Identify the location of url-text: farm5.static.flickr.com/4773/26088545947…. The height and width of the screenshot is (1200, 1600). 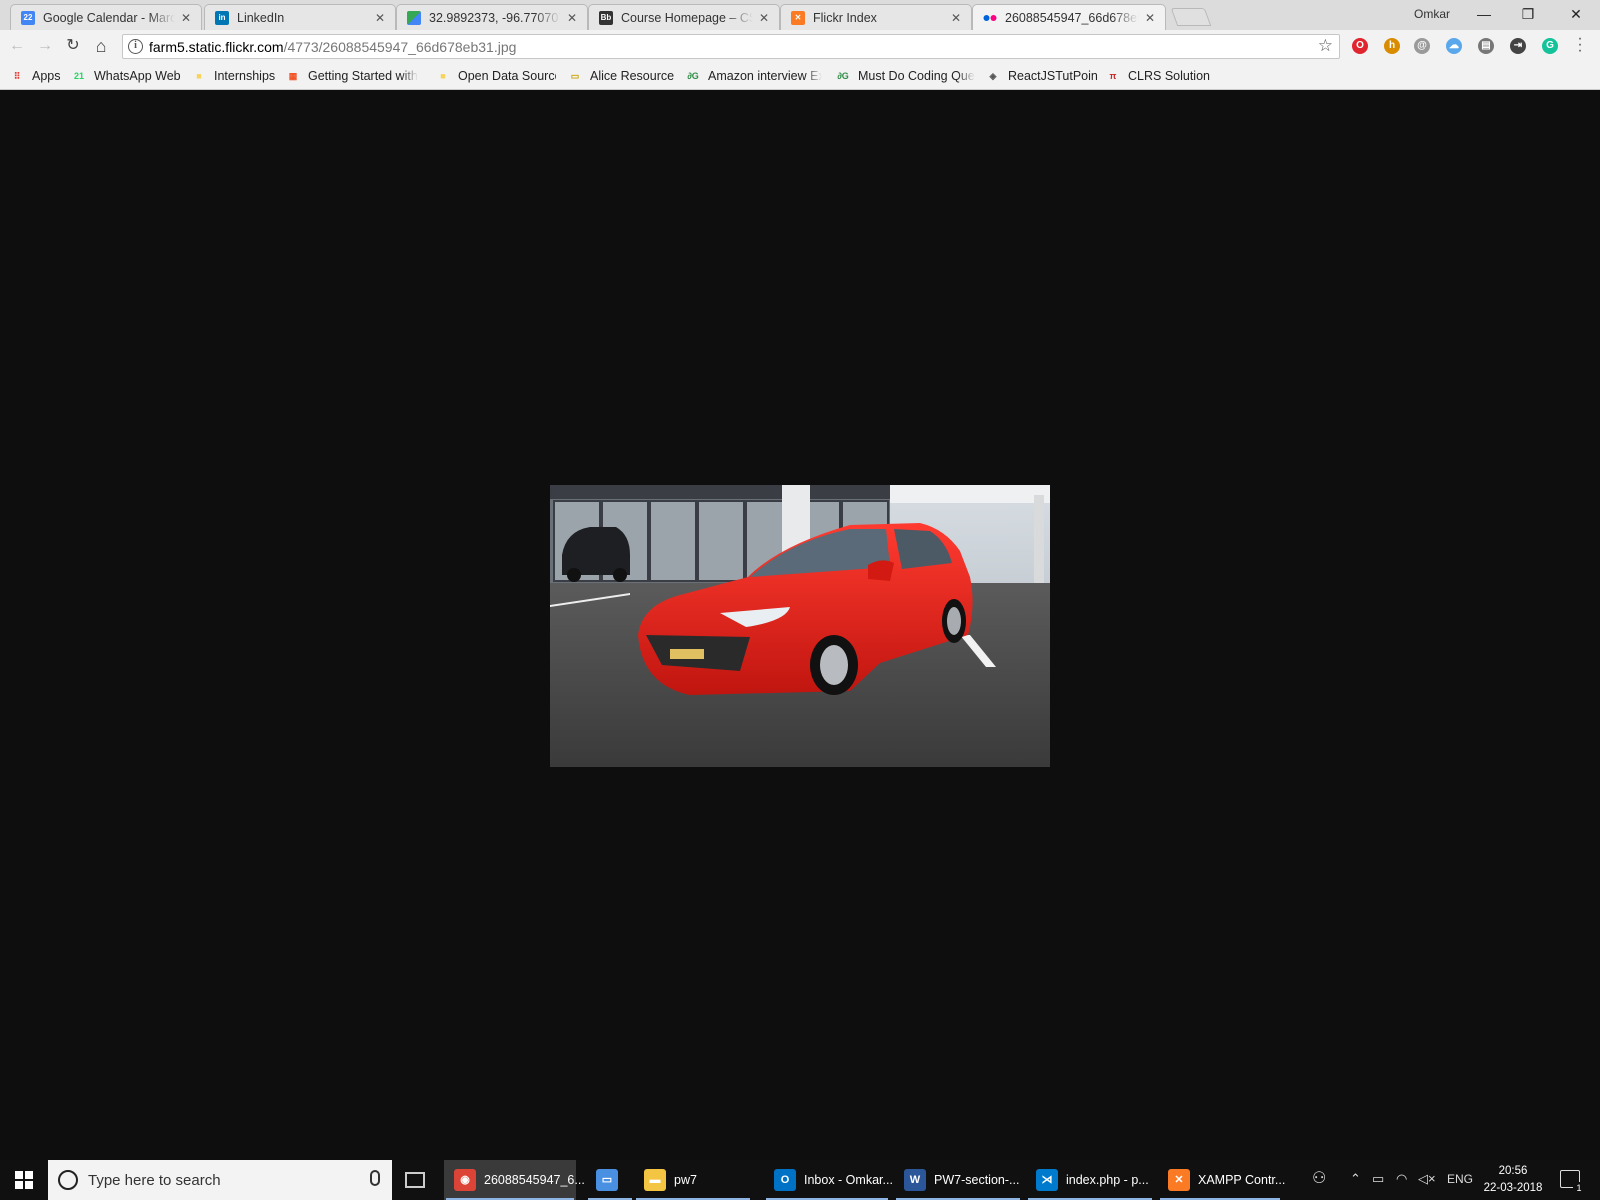
(332, 47).